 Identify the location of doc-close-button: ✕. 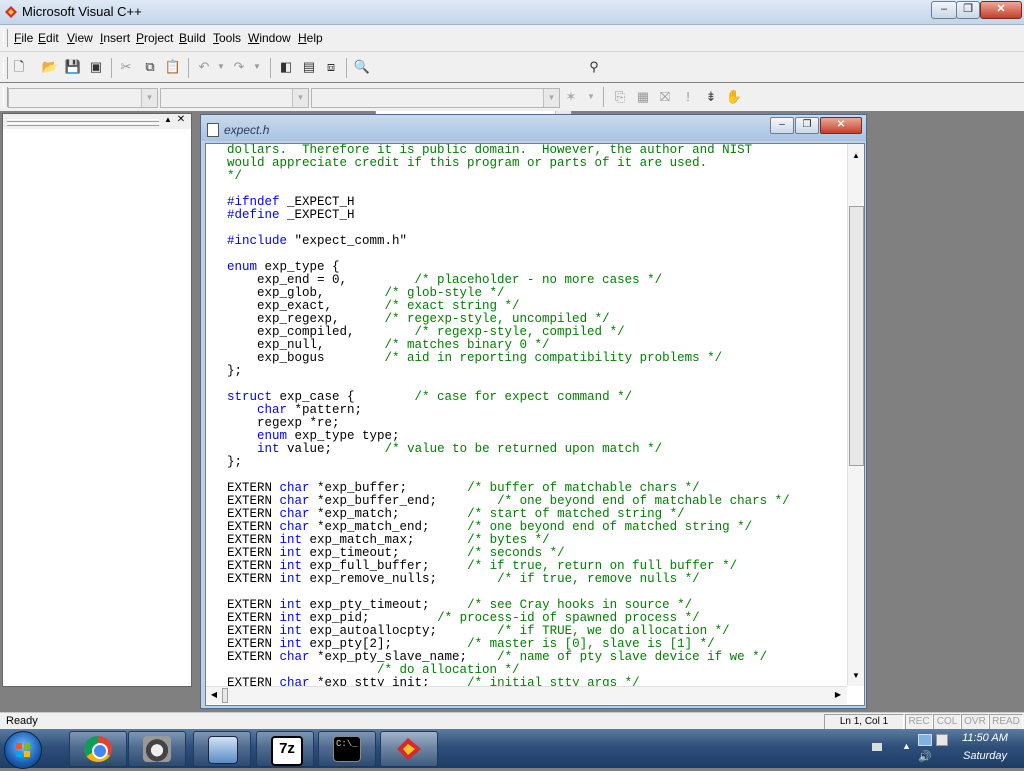
(841, 125).